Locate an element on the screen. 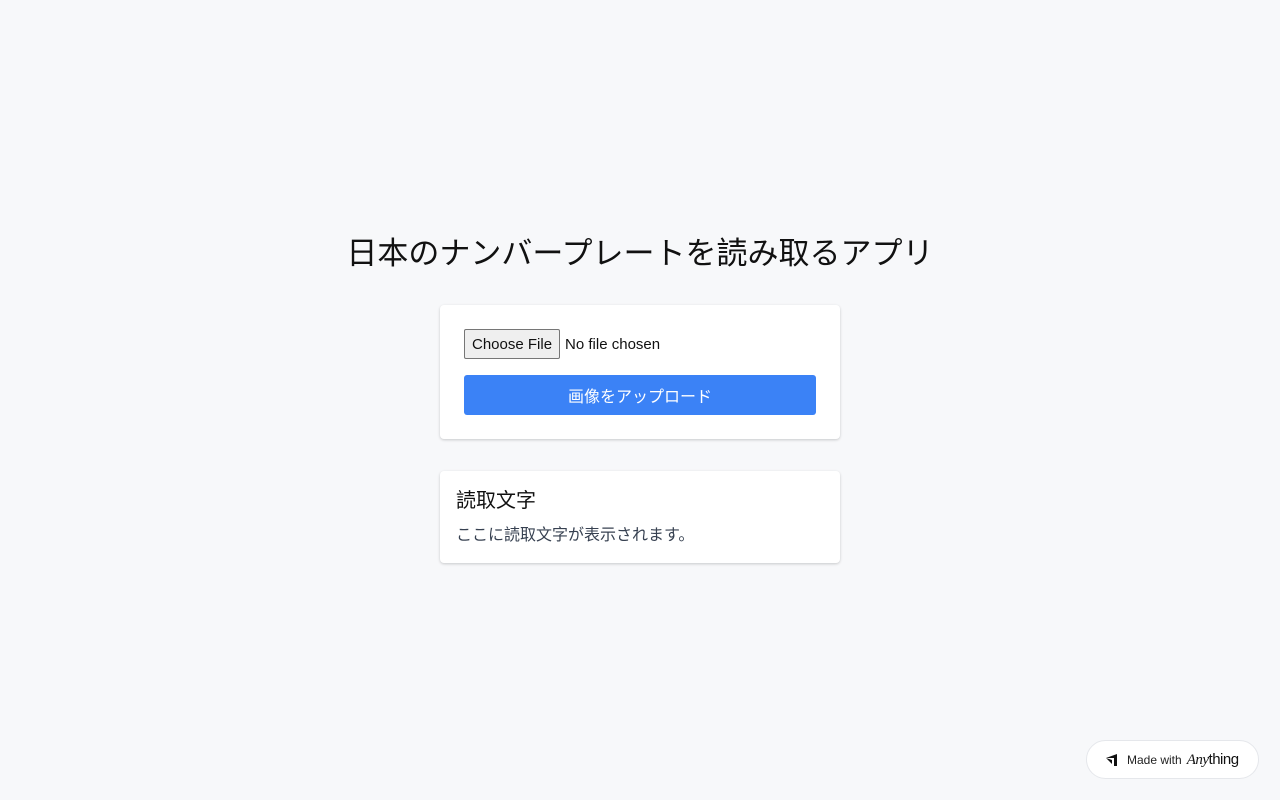 Image resolution: width=1280 pixels, height=800 pixels. file-input: Choose File No file chosen is located at coordinates (562, 344).